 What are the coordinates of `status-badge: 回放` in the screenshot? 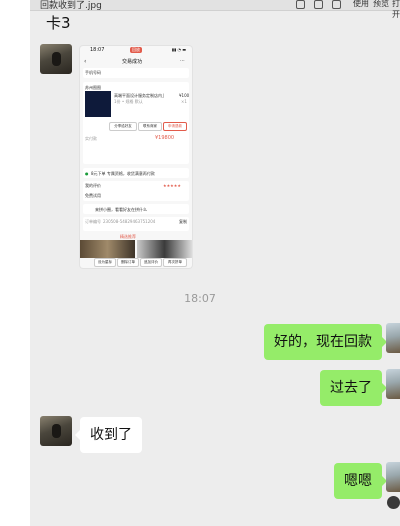 It's located at (136, 50).